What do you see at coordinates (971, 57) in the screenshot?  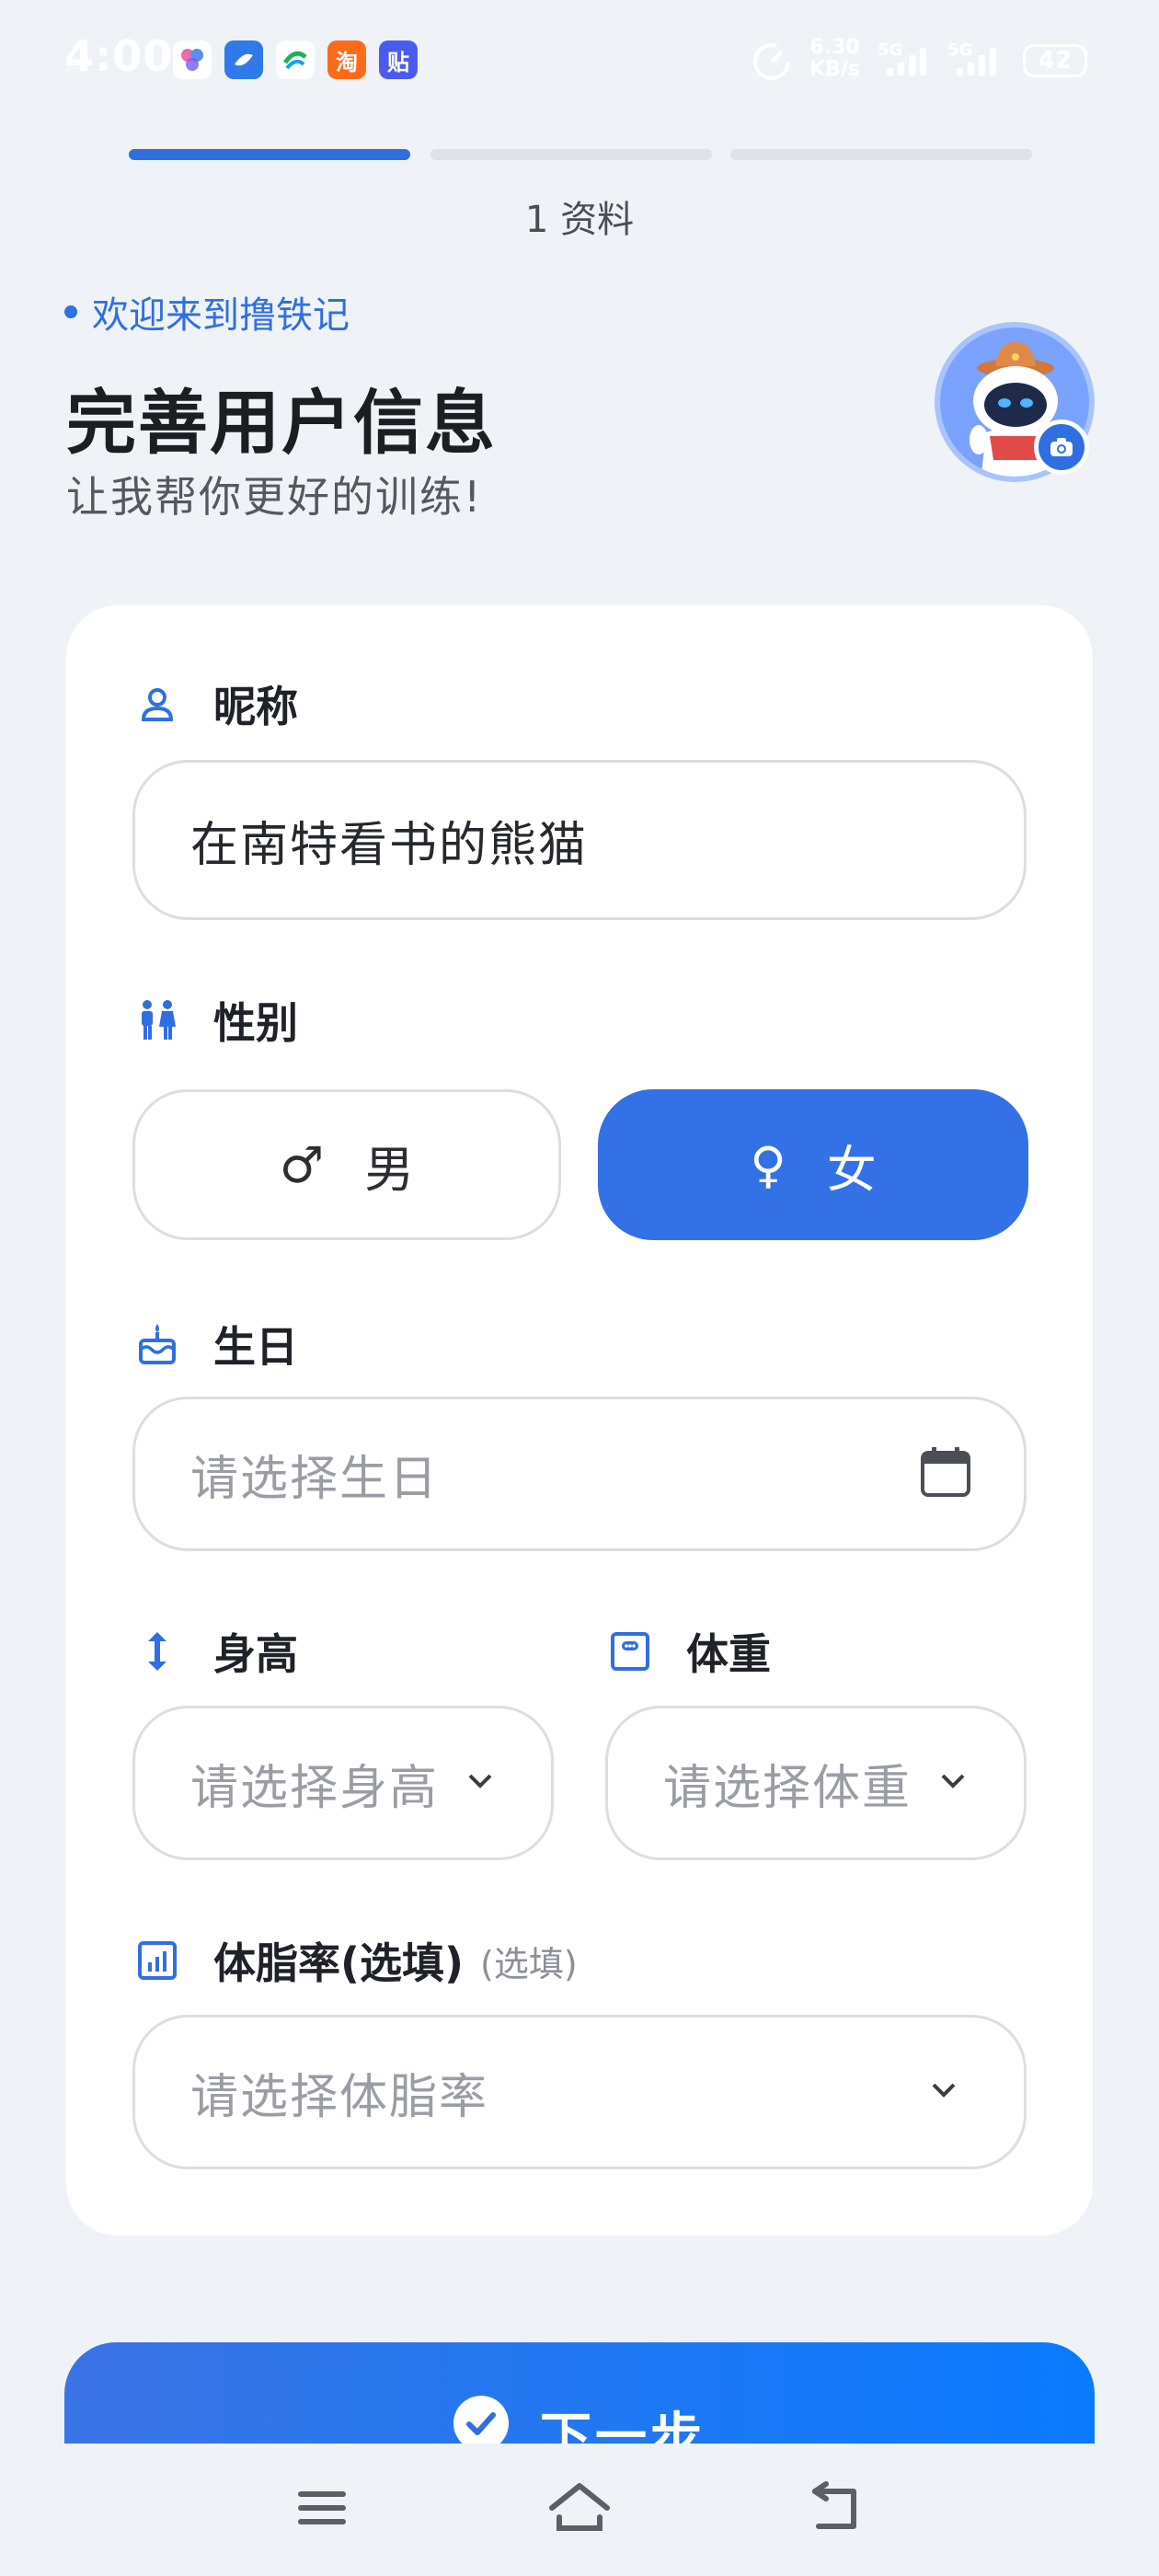 I see `signal-5g-icon-2: 5G` at bounding box center [971, 57].